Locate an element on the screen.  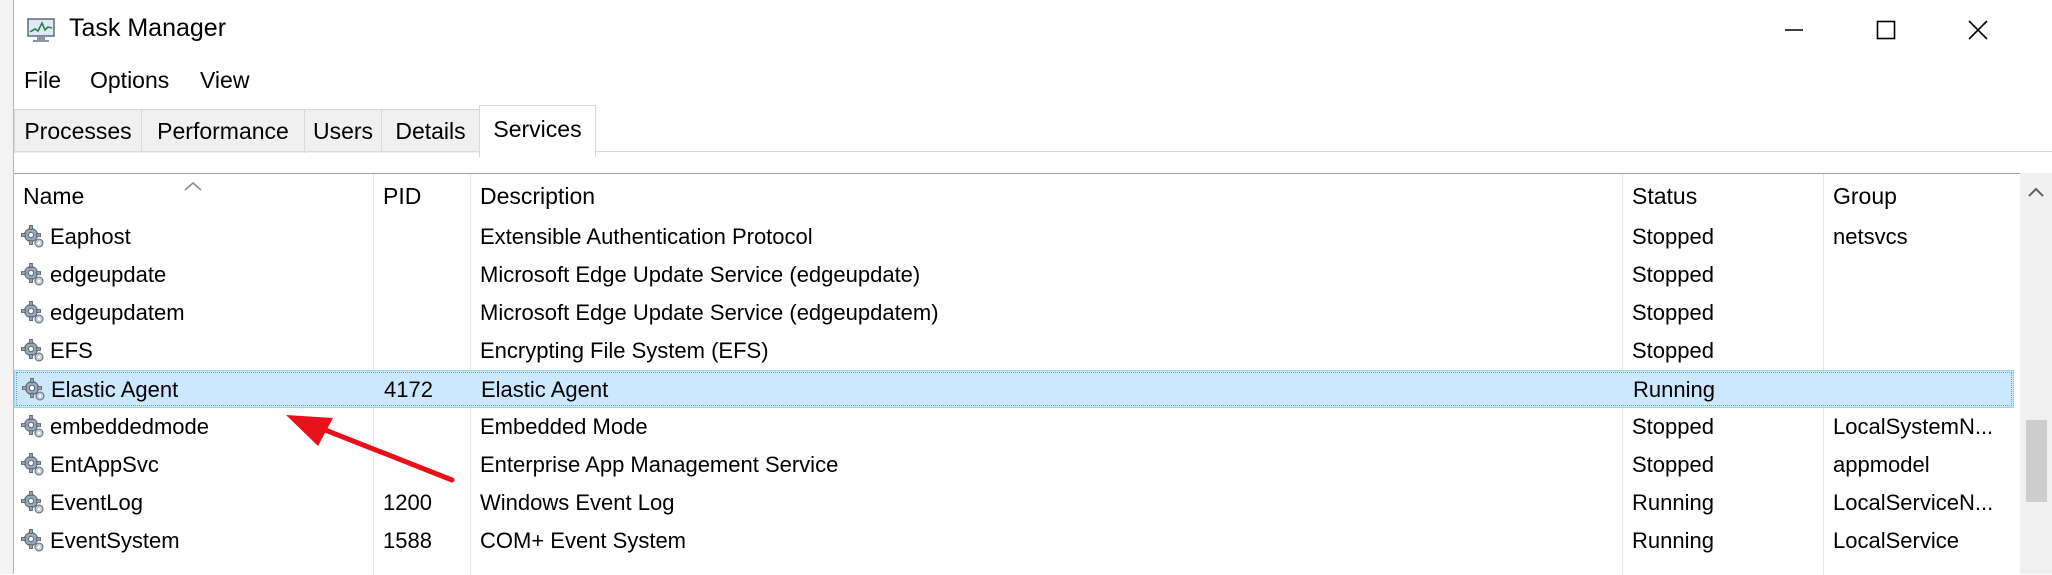
close-icon is located at coordinates (1978, 30).